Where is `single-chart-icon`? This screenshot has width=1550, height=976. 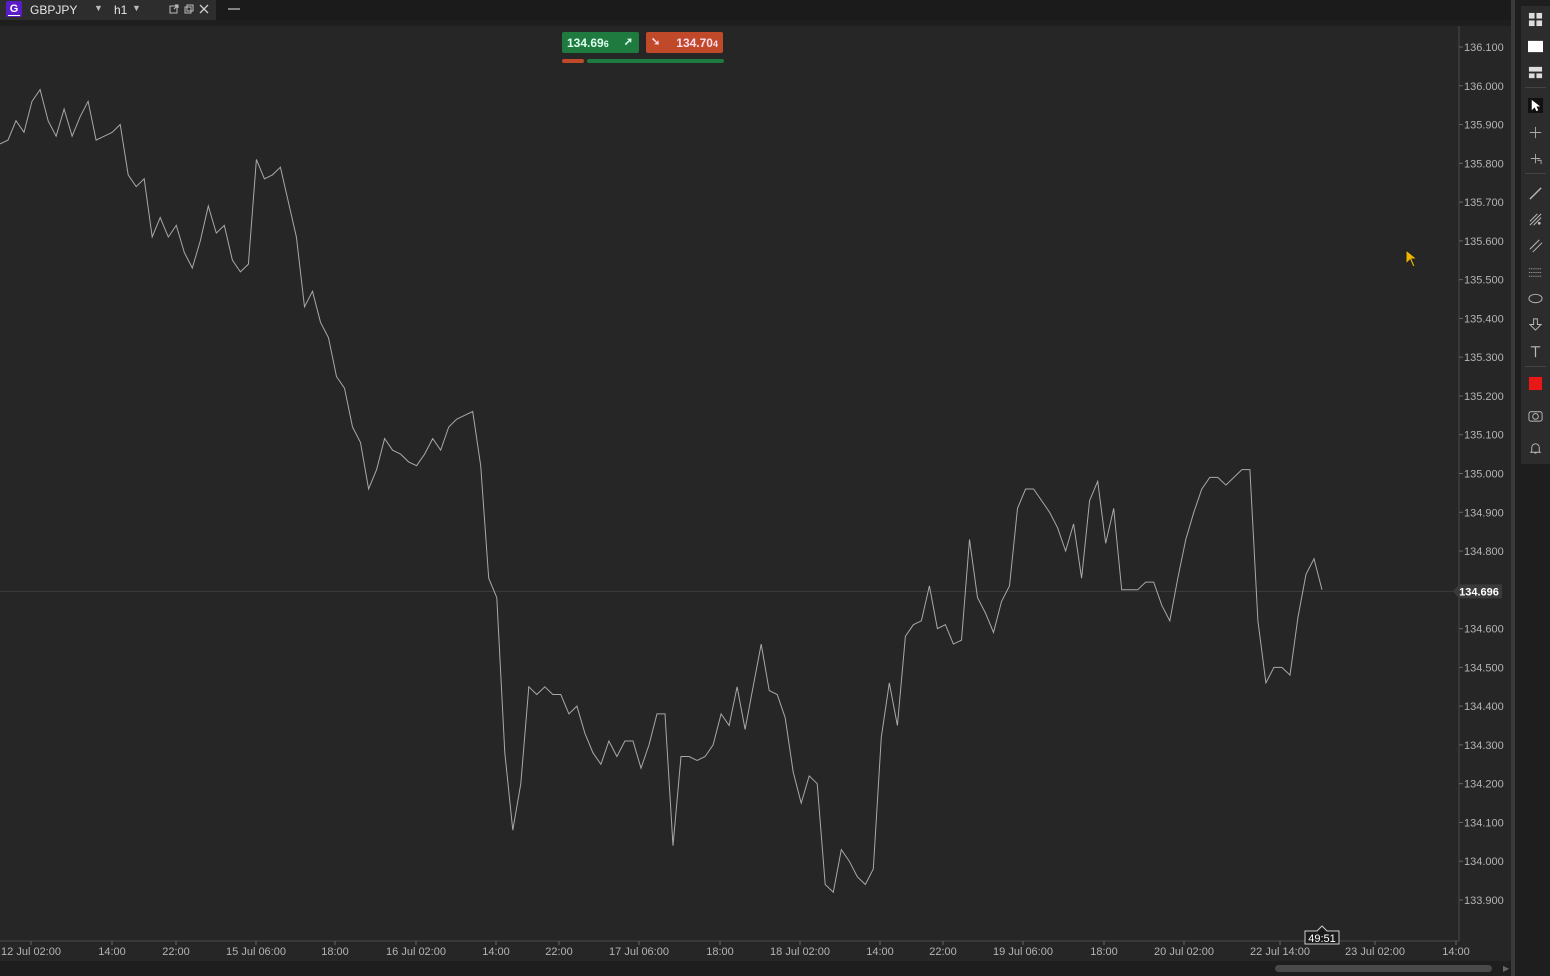 single-chart-icon is located at coordinates (1535, 46).